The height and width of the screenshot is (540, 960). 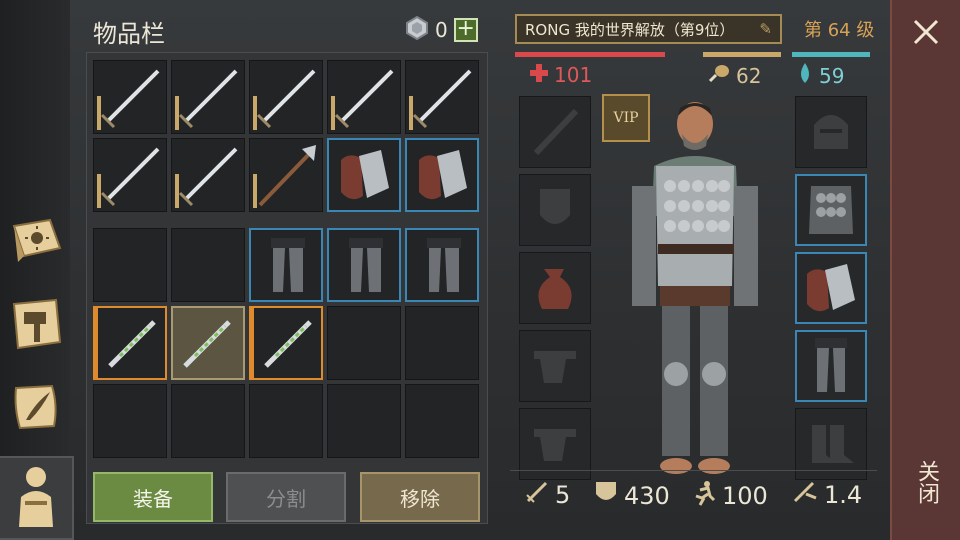 What do you see at coordinates (832, 75) in the screenshot?
I see `water-value: 59` at bounding box center [832, 75].